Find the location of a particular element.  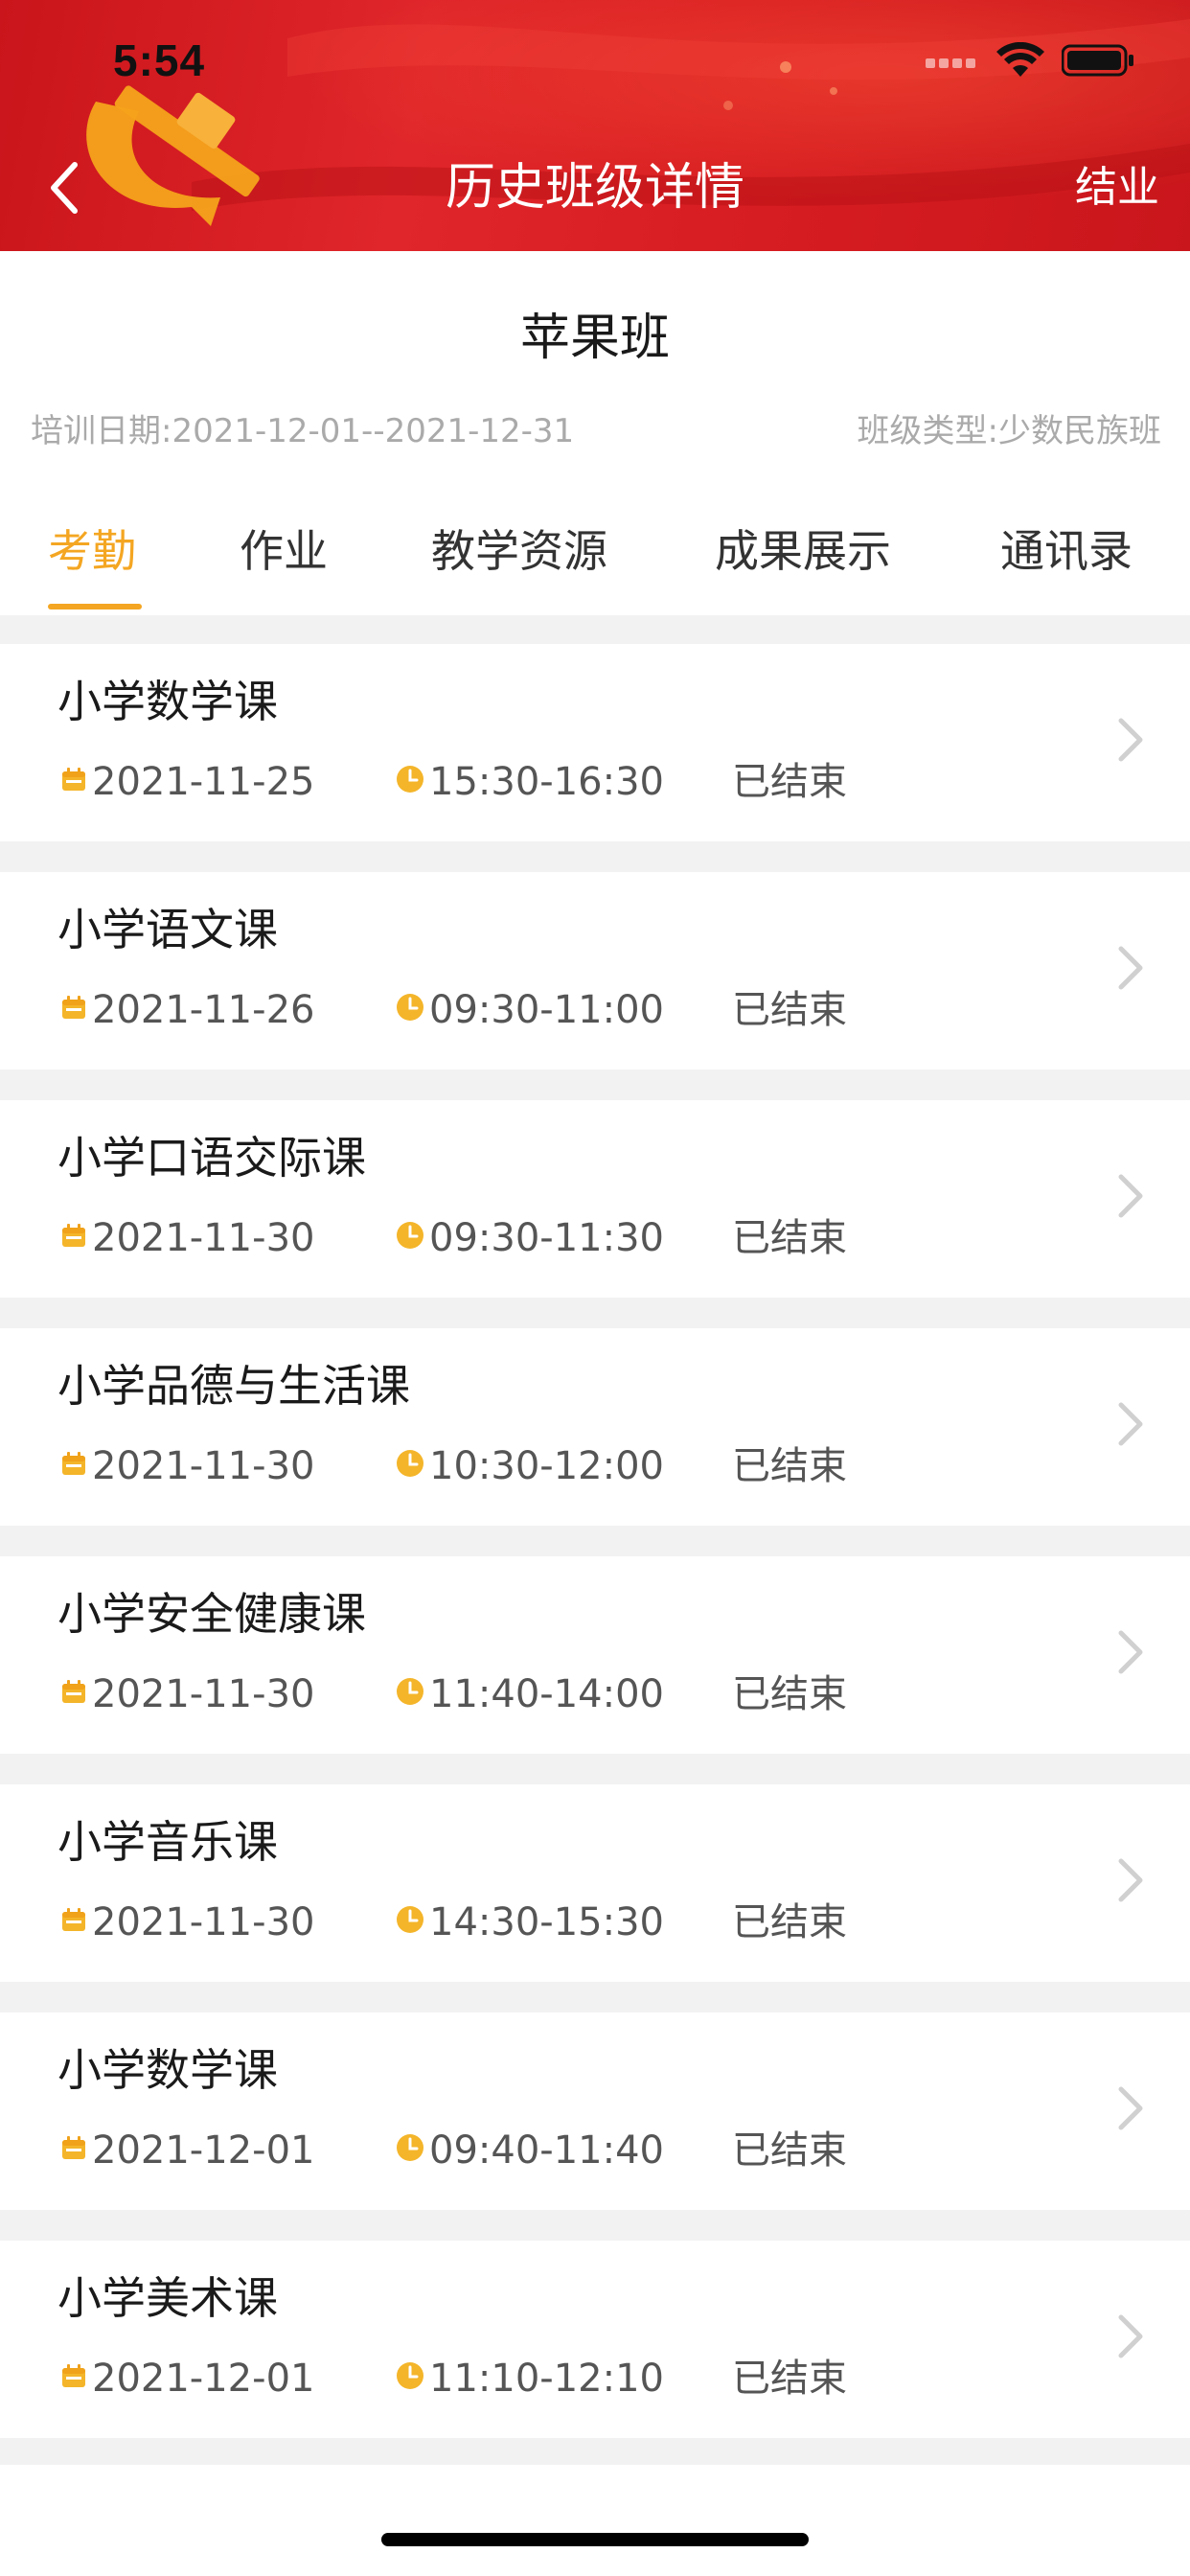

course-list-item: 小学数学课 2021-11-25 15:30-16:30 已结束 is located at coordinates (595, 742).